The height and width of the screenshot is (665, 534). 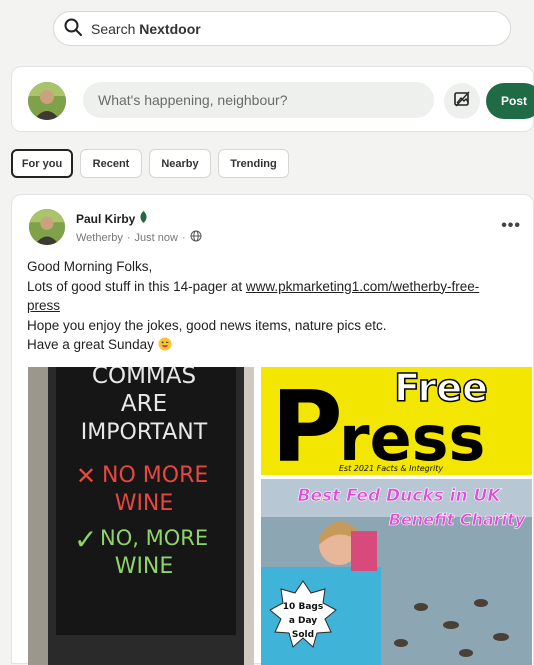 What do you see at coordinates (180, 163) in the screenshot?
I see `tab-nearby: Nearby` at bounding box center [180, 163].